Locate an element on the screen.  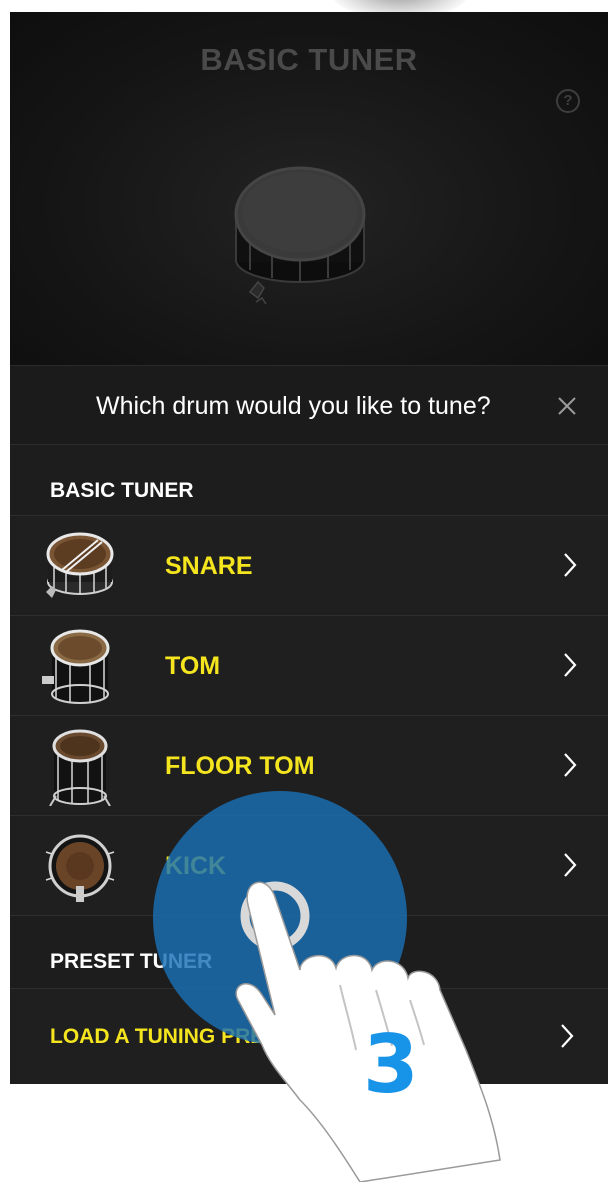
prompt-bar: Which drum would you like to tune? is located at coordinates (309, 405).